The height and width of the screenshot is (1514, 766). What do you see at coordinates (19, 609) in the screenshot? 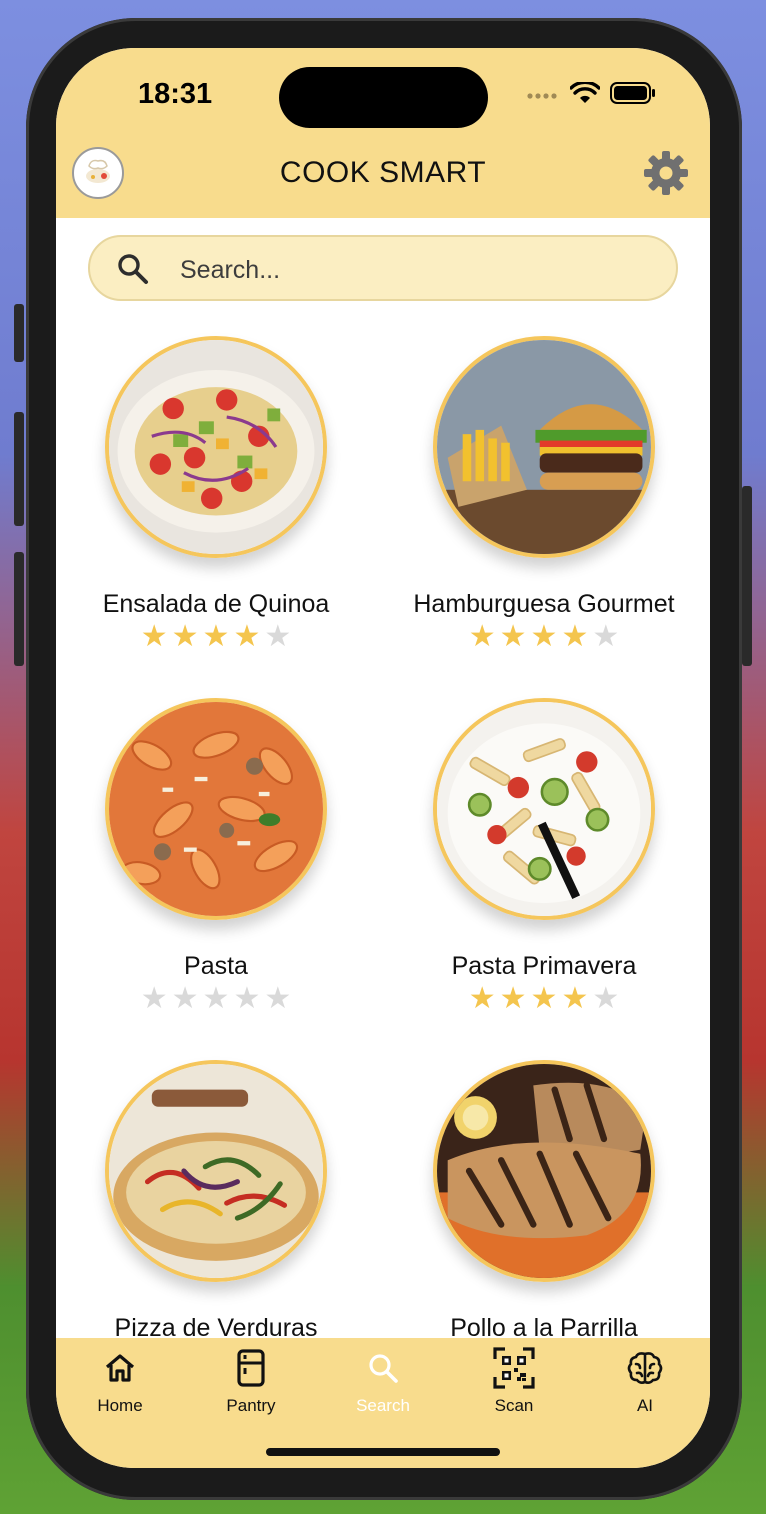
I see `volume-down-button` at bounding box center [19, 609].